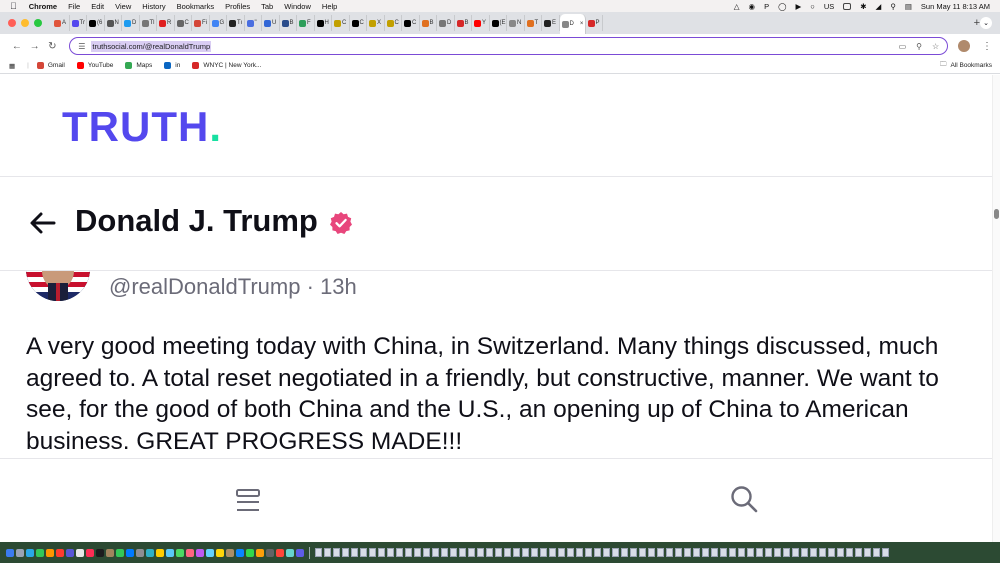 The width and height of the screenshot is (1000, 563). Describe the element at coordinates (847, 6) in the screenshot. I see `battery-icon` at that location.